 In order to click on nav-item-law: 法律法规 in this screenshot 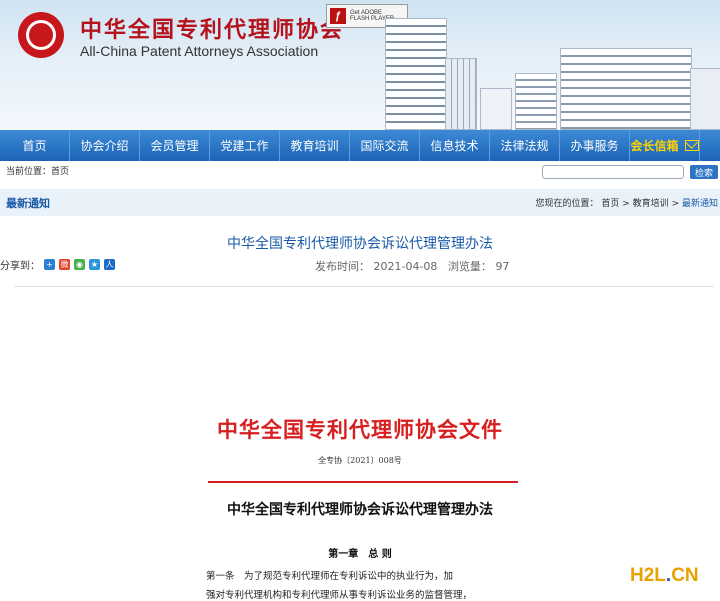, I will do `click(525, 145)`.